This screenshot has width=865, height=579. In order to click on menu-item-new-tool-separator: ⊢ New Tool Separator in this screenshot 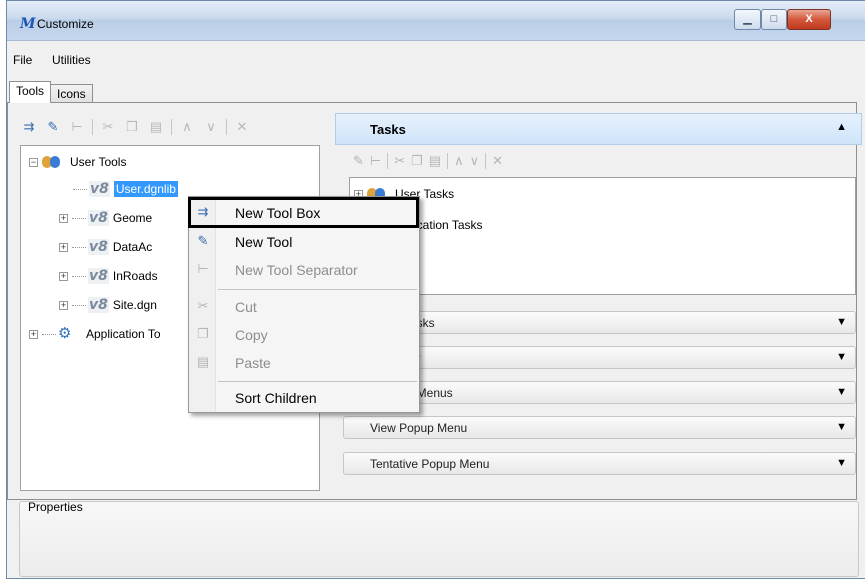, I will do `click(304, 270)`.